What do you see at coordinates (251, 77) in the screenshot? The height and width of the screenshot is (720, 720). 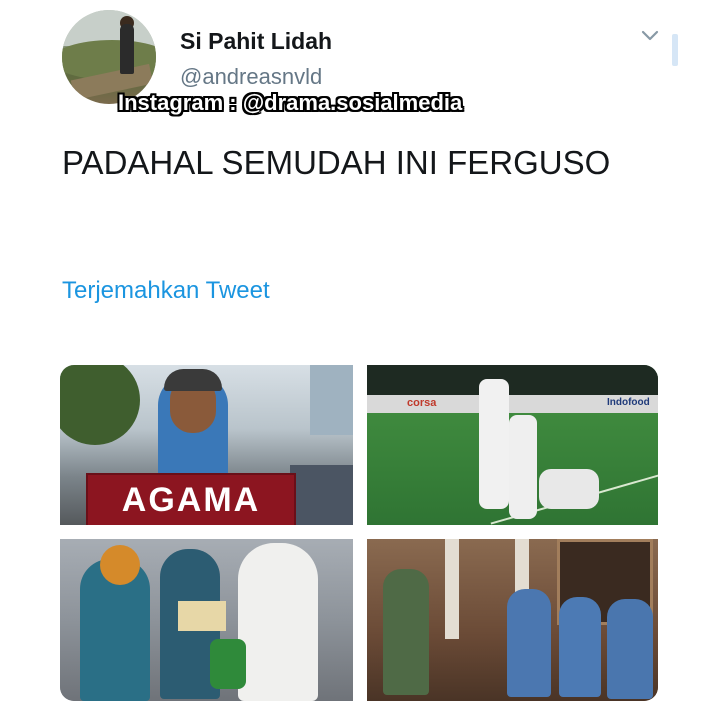 I see `user-handle: @andreasnvld` at bounding box center [251, 77].